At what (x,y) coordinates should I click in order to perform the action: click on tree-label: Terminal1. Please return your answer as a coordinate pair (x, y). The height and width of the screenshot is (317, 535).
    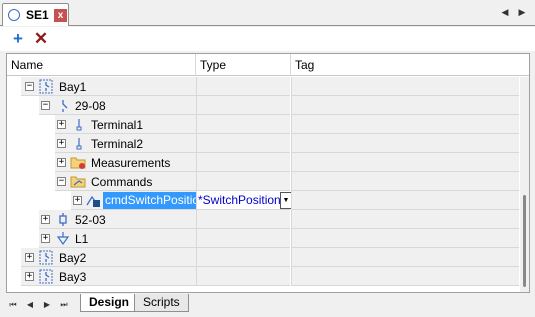
    Looking at the image, I should click on (117, 125).